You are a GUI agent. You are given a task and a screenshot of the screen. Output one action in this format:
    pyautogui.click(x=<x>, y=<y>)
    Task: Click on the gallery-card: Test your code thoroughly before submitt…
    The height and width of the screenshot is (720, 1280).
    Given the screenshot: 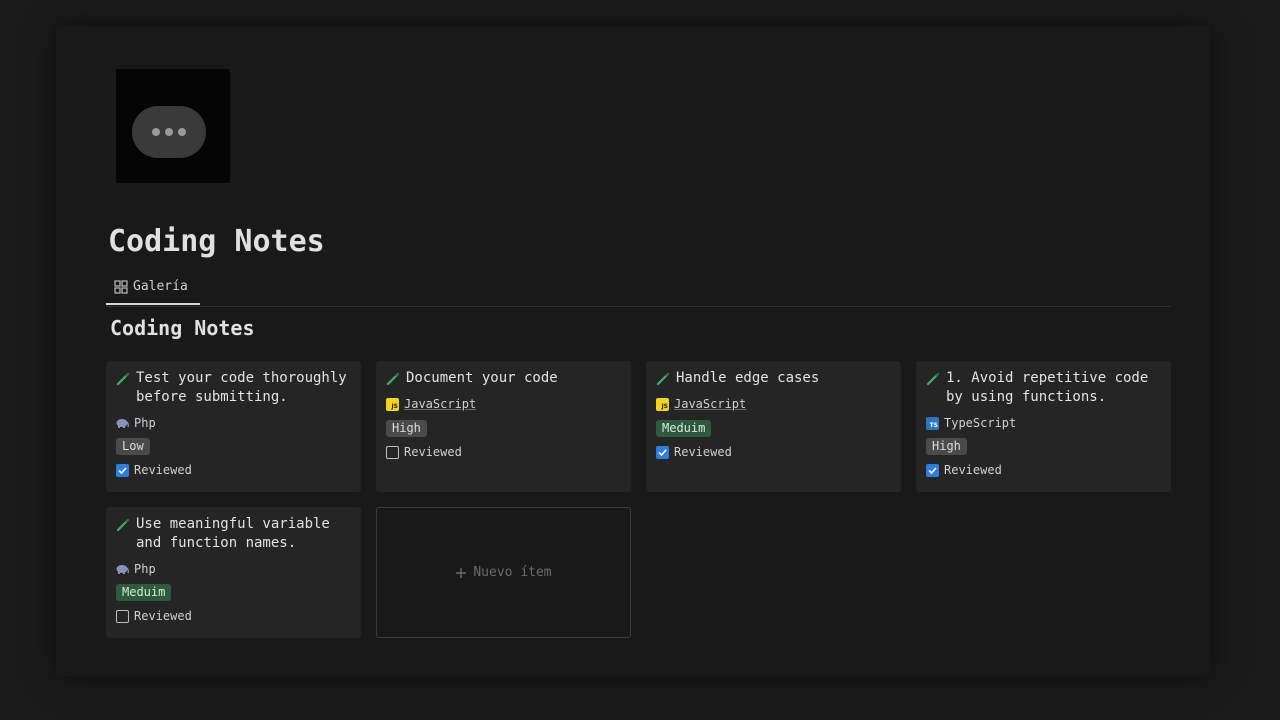 What is the action you would take?
    pyautogui.click(x=233, y=426)
    